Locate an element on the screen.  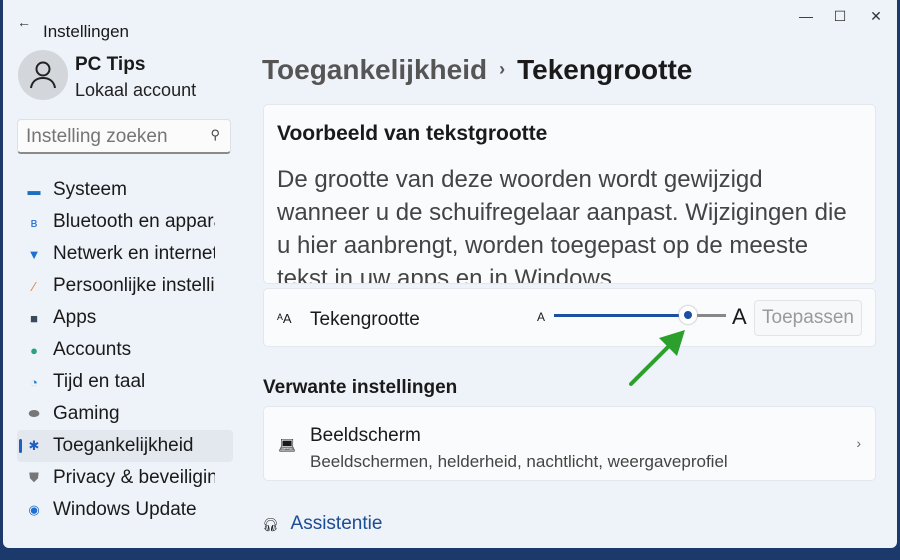
avatar is located at coordinates (43, 75).